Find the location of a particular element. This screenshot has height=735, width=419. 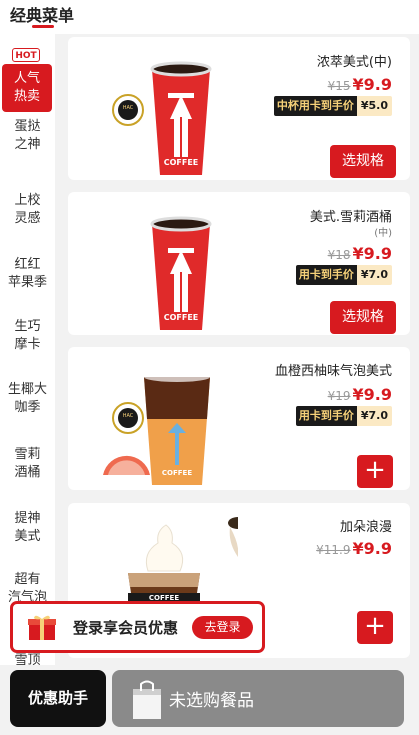

cart-status-text: 未选购餐品 is located at coordinates (211, 701).